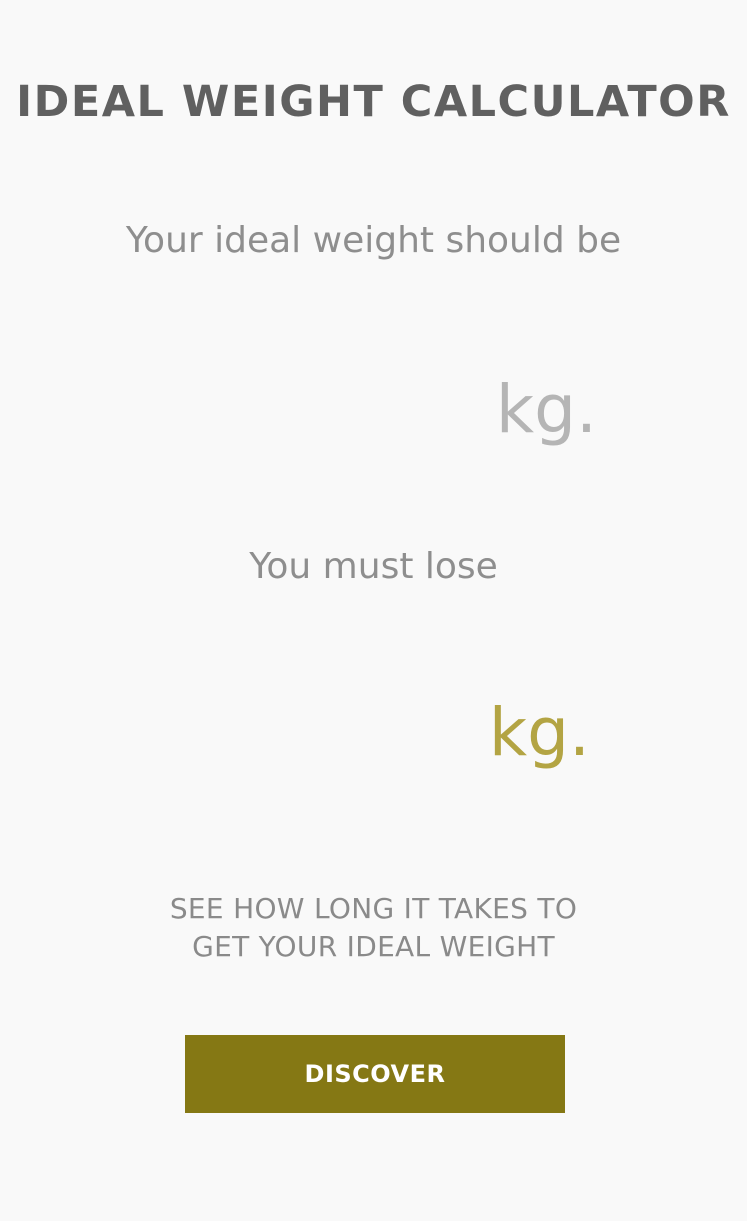 This screenshot has height=1221, width=747. I want to click on weight-to-lose-label: You must lose, so click(373, 566).